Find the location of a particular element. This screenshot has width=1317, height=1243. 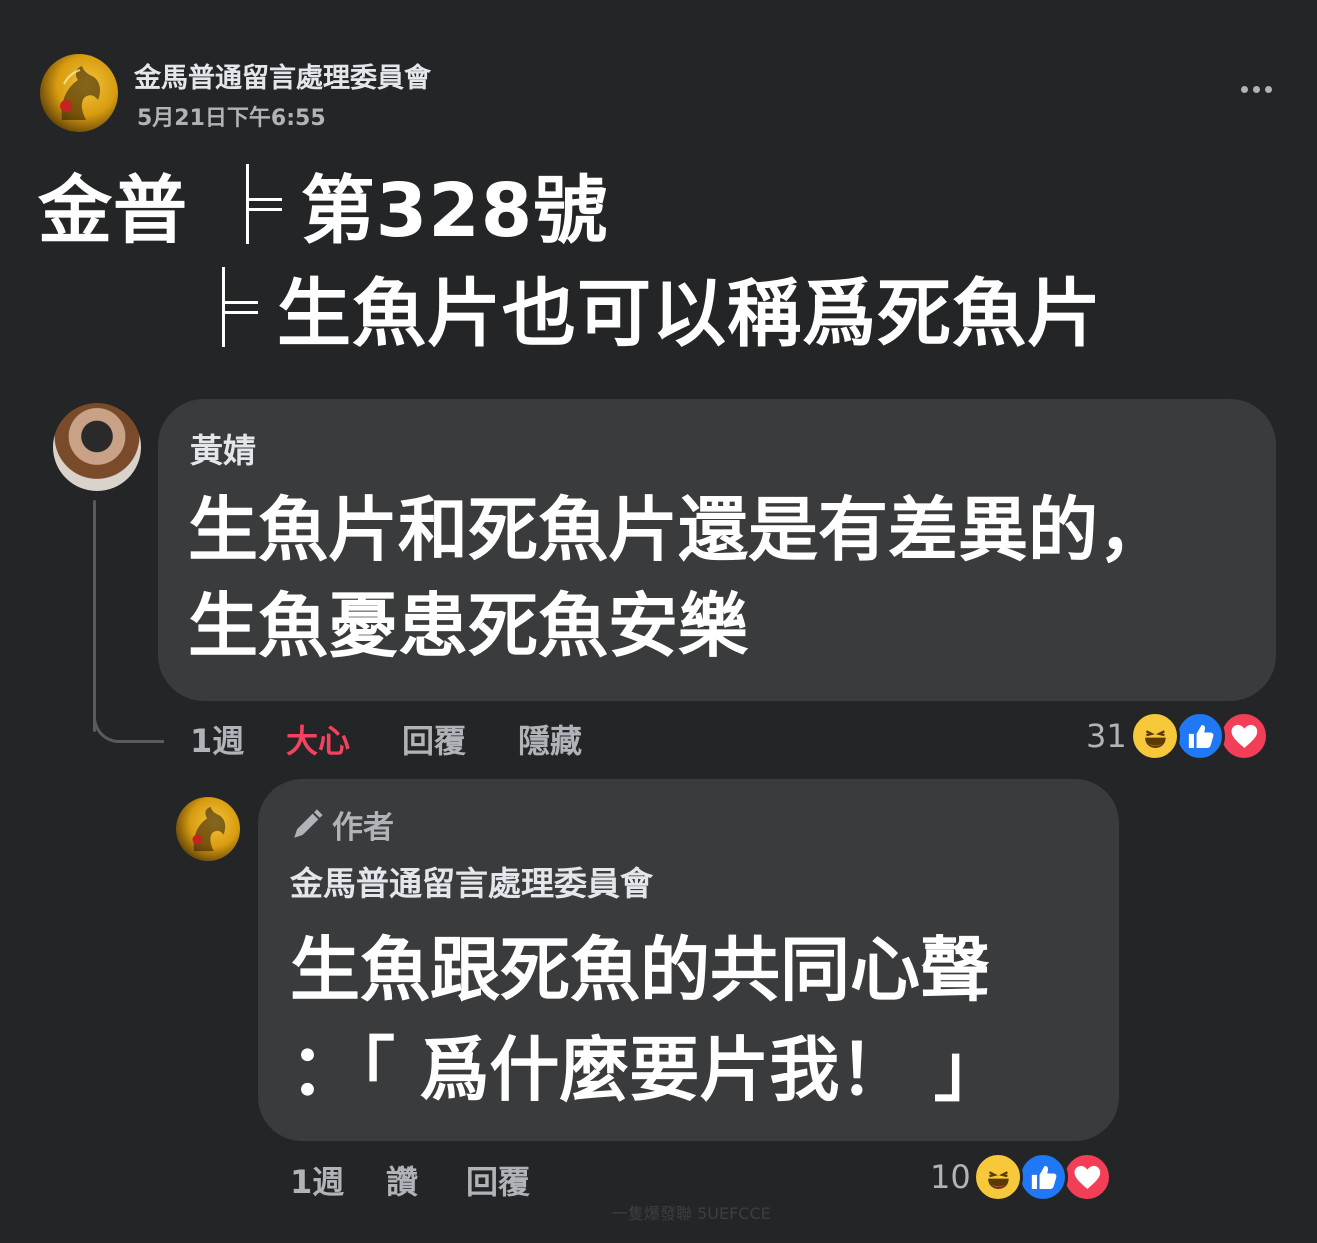

author-badge-label: 作者 is located at coordinates (363, 828).